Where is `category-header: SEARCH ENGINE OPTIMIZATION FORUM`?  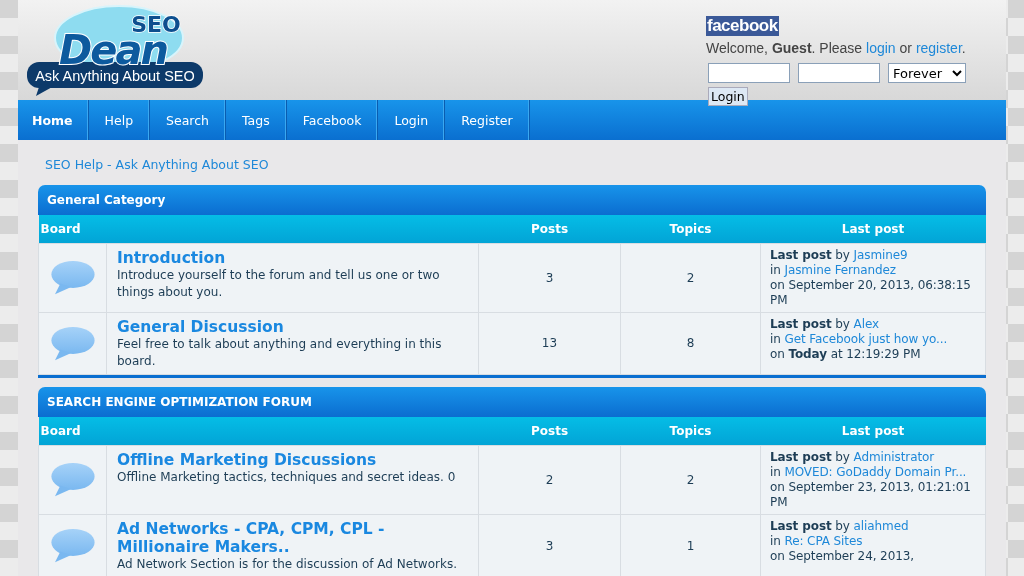
category-header: SEARCH ENGINE OPTIMIZATION FORUM is located at coordinates (512, 402).